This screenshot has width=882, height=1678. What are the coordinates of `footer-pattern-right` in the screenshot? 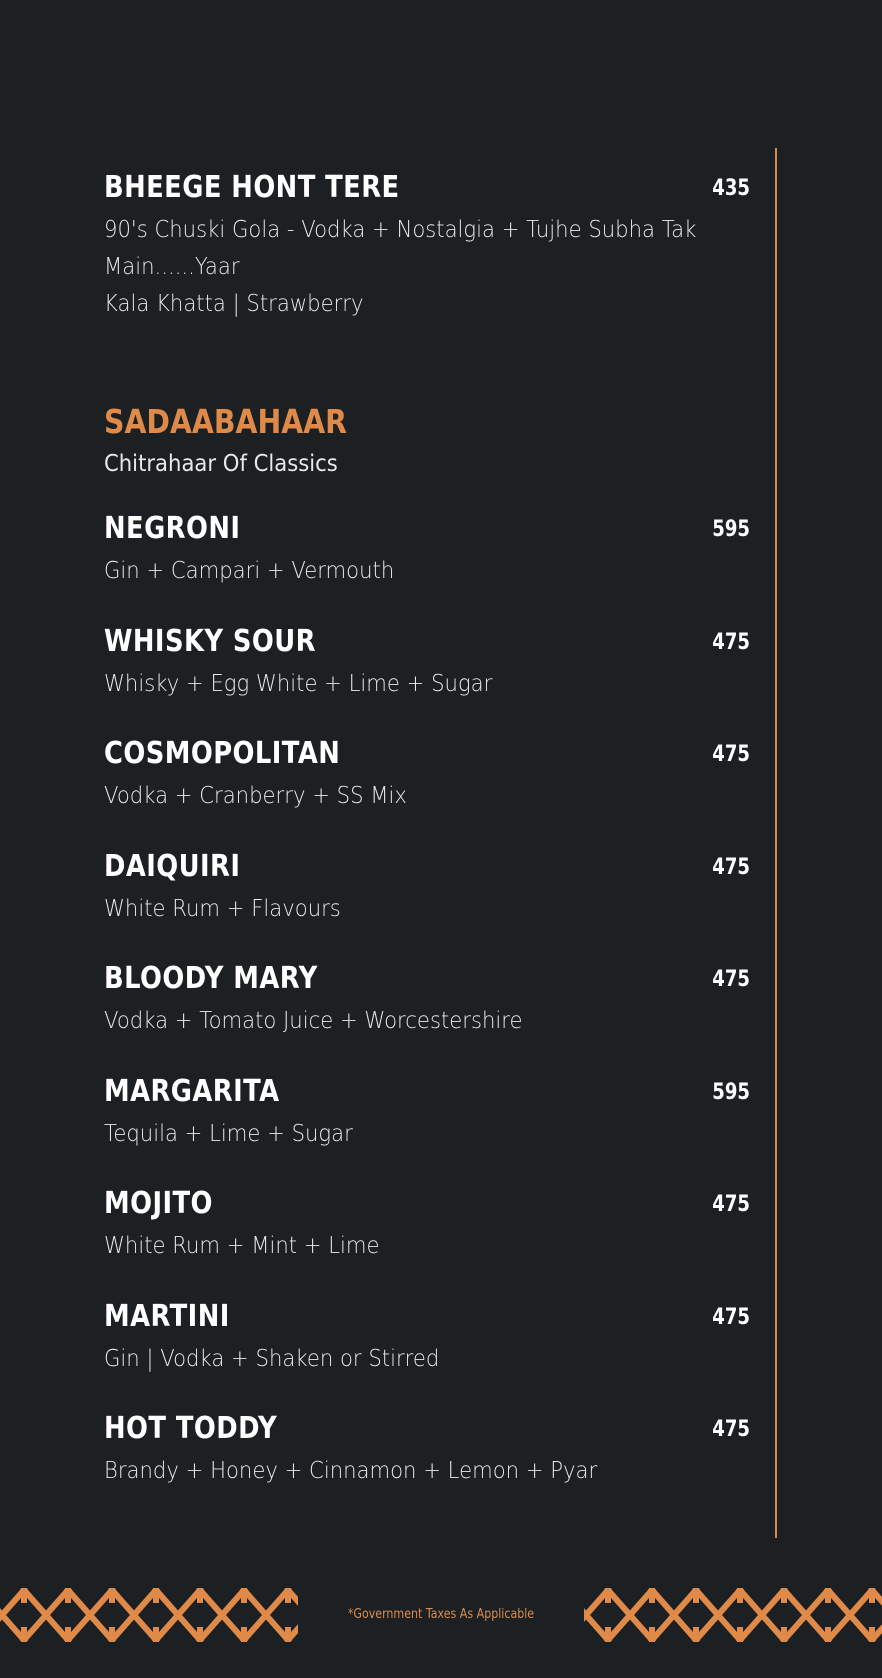 It's located at (733, 1615).